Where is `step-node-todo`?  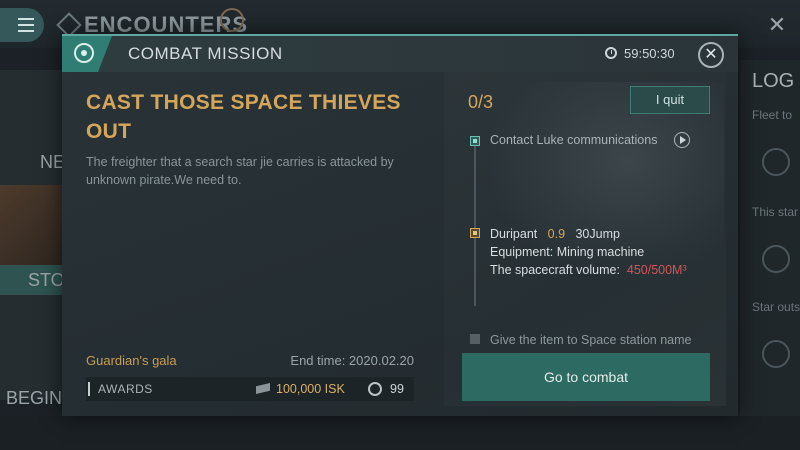
step-node-todo is located at coordinates (475, 339).